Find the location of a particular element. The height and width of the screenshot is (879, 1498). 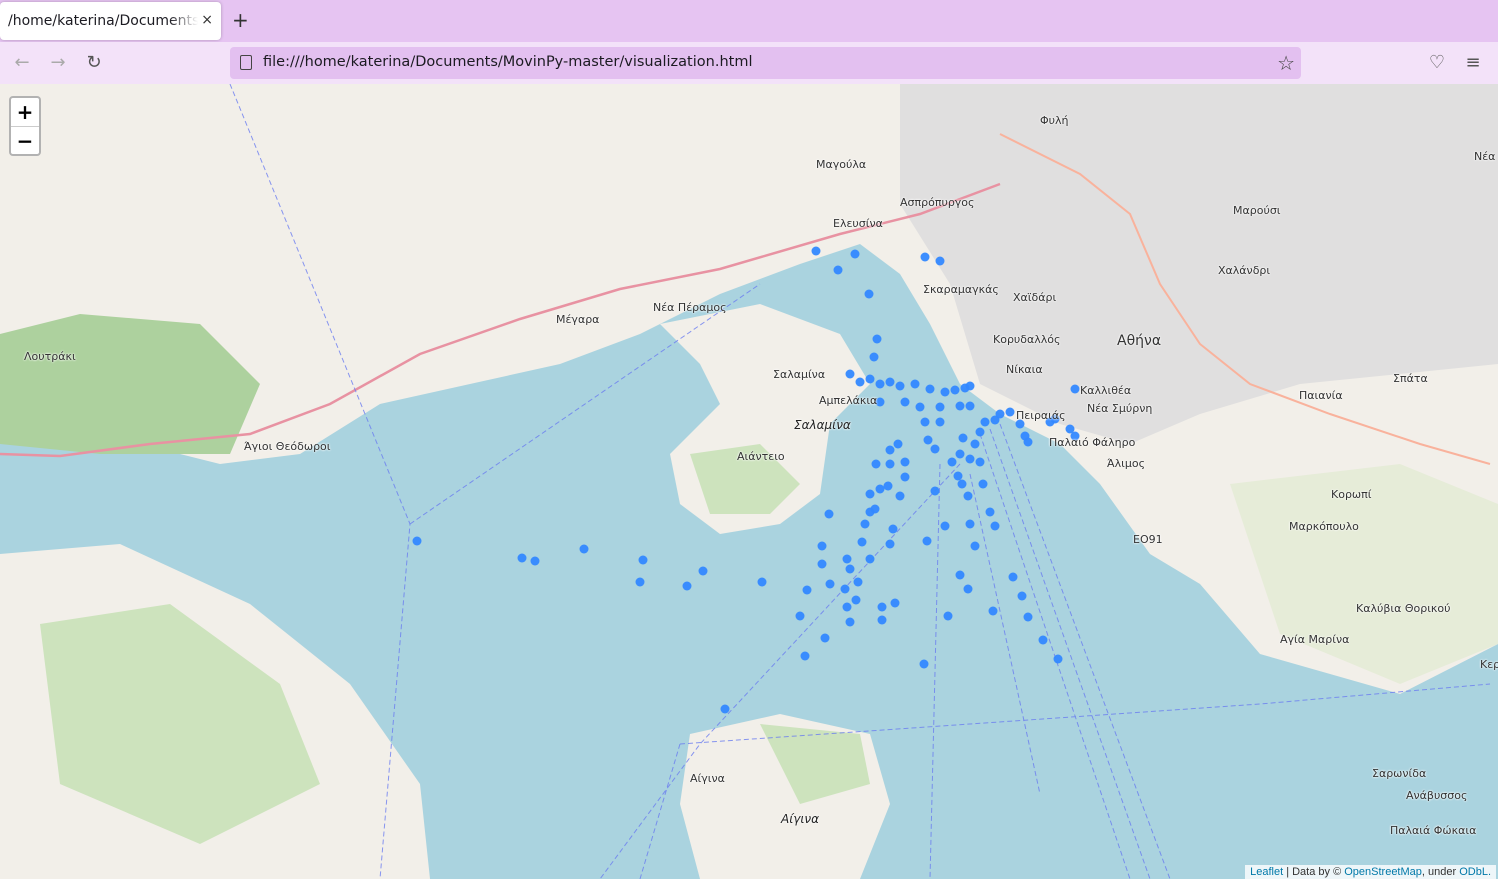

odbl-link: ODbL. is located at coordinates (1475, 872).